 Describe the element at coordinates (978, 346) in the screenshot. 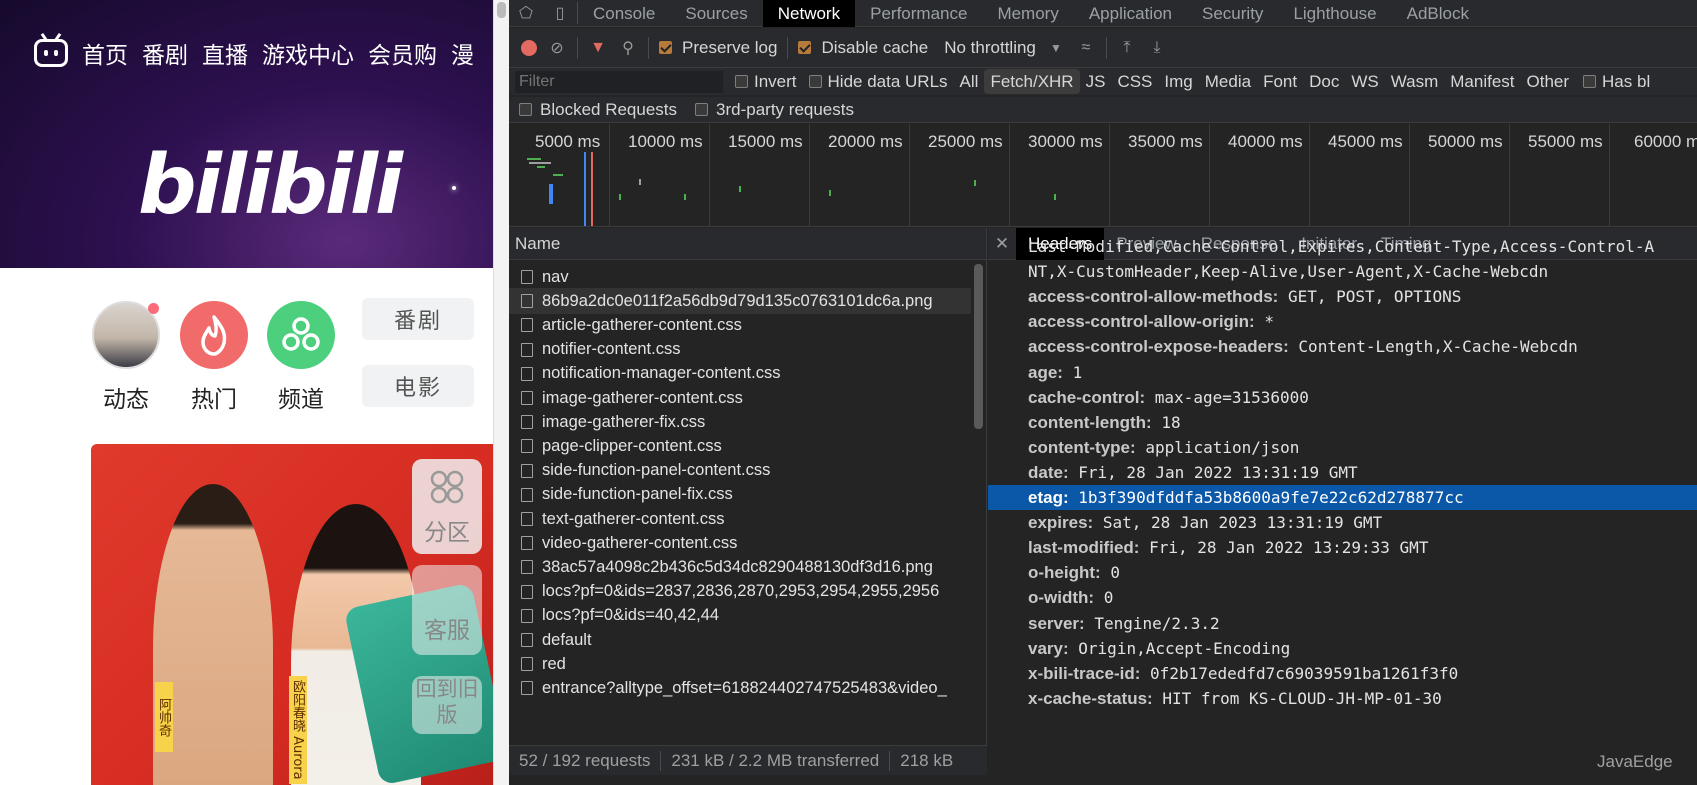

I see `request-list-scrollbar` at that location.